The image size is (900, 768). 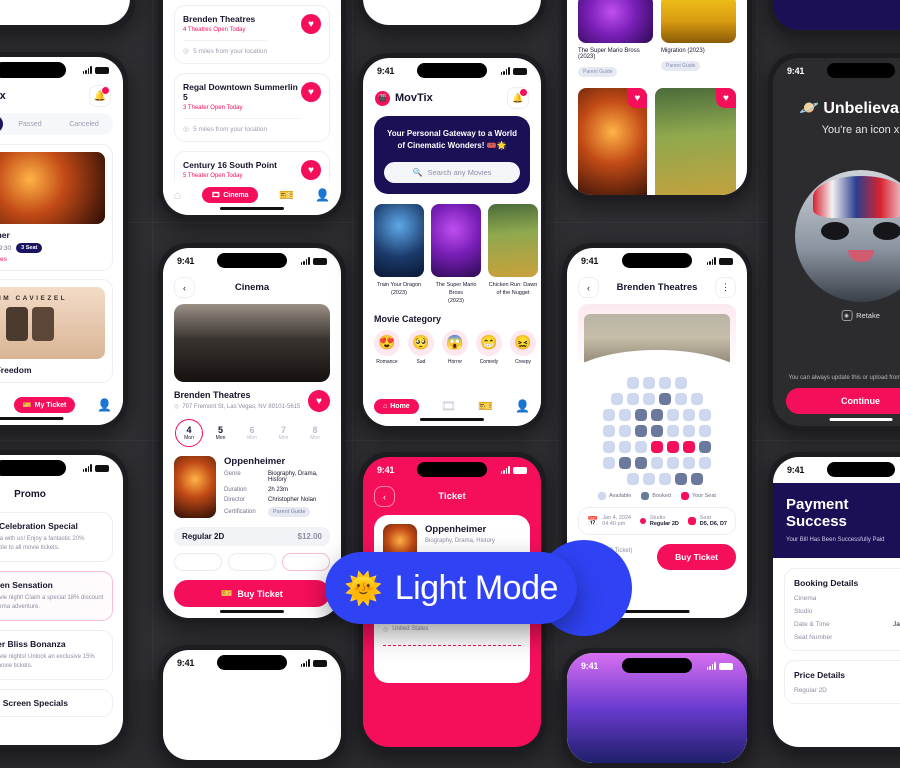 What do you see at coordinates (177, 195) in the screenshot?
I see `tab-home-icon: ⌂` at bounding box center [177, 195].